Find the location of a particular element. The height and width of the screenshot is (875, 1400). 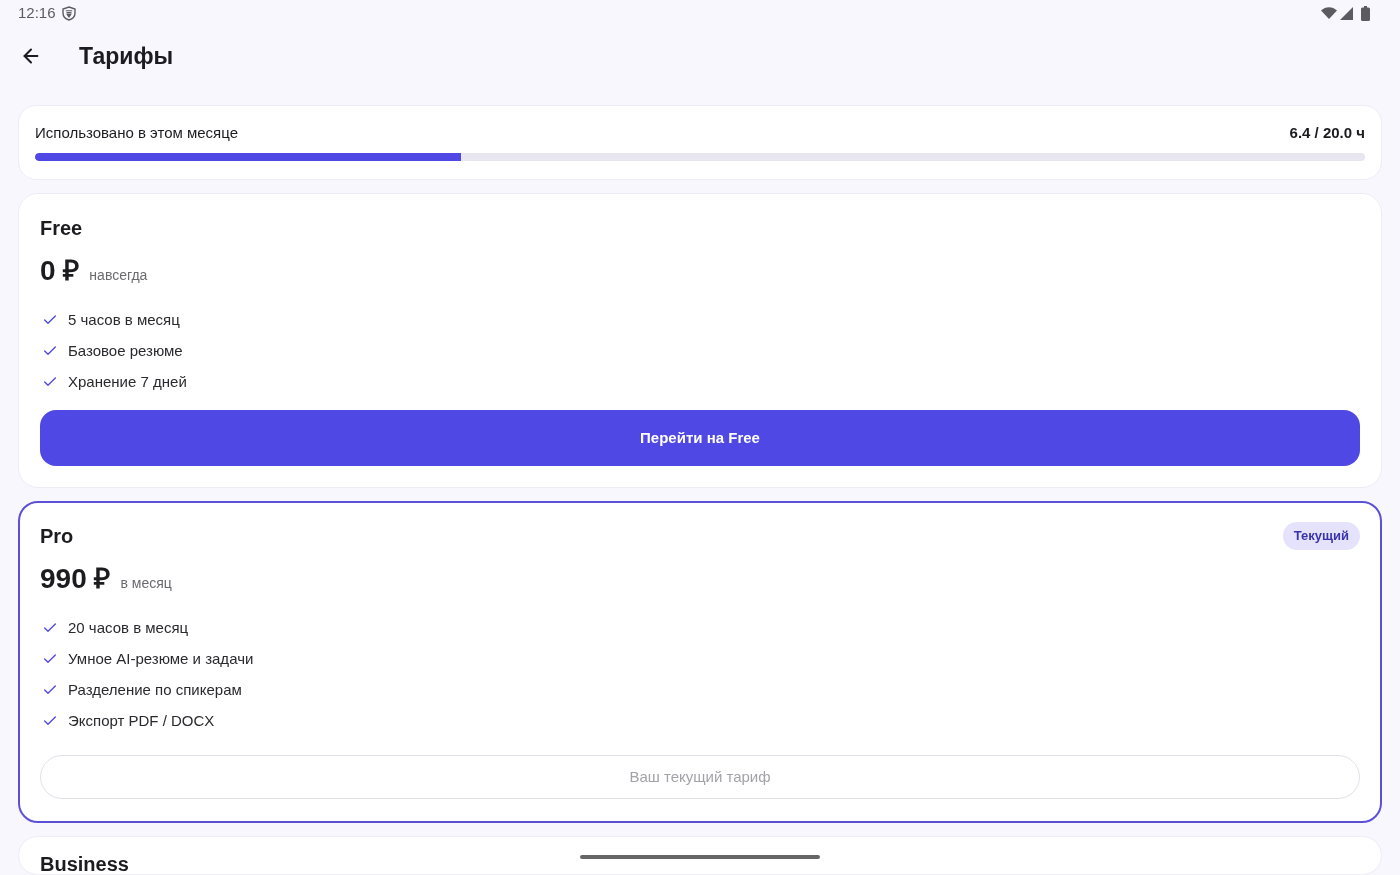

plan-price: 990 ₽ is located at coordinates (75, 579).